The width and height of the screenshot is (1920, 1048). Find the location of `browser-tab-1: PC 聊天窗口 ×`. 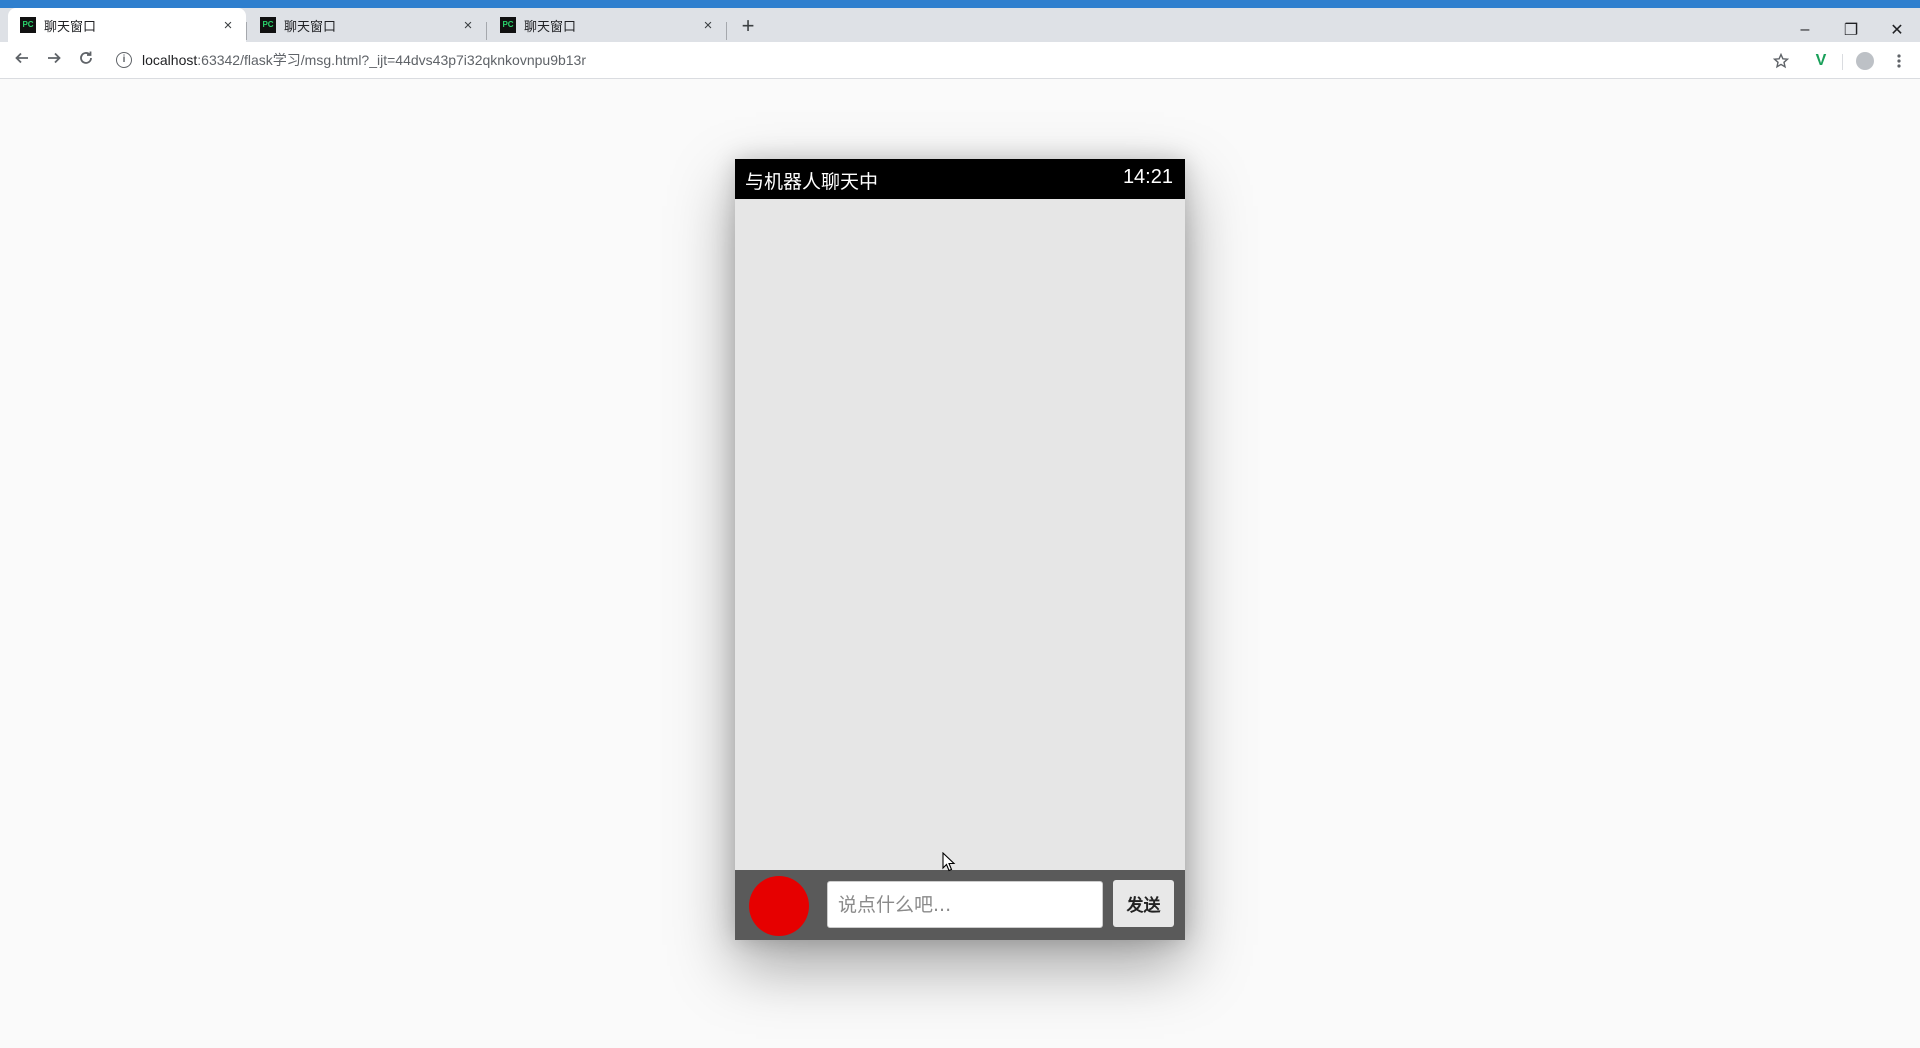

browser-tab-1: PC 聊天窗口 × is located at coordinates (127, 25).